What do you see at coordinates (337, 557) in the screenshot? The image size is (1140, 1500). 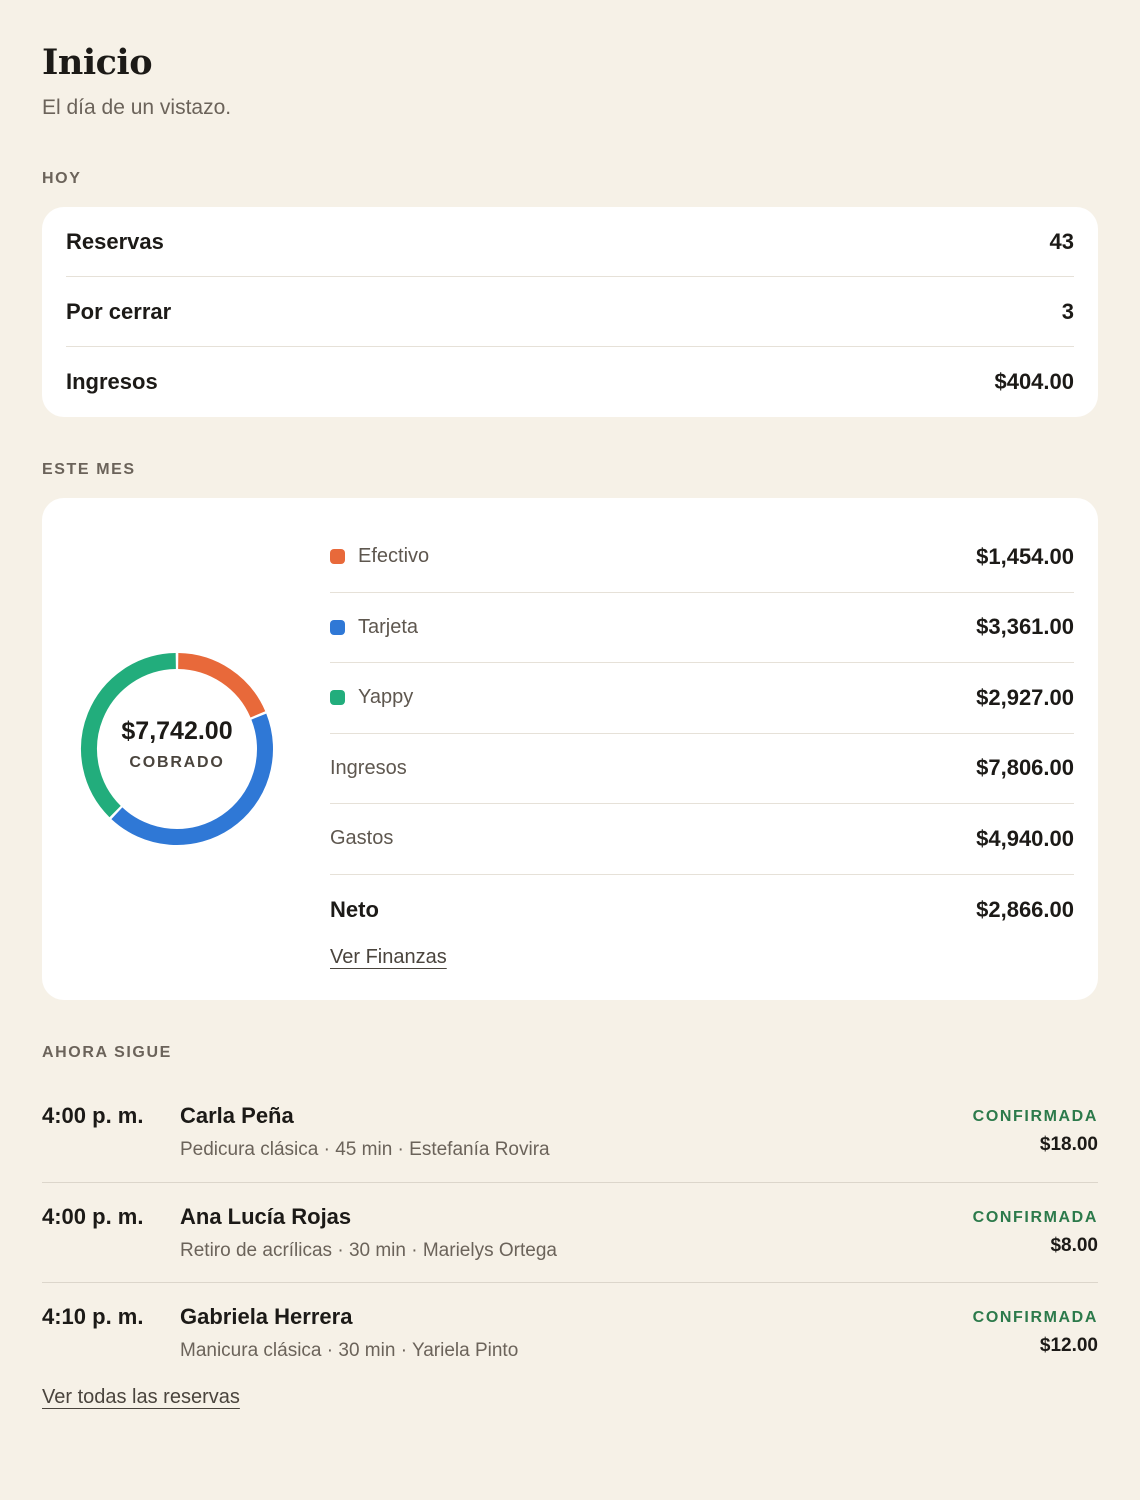 I see `swatch-cash` at bounding box center [337, 557].